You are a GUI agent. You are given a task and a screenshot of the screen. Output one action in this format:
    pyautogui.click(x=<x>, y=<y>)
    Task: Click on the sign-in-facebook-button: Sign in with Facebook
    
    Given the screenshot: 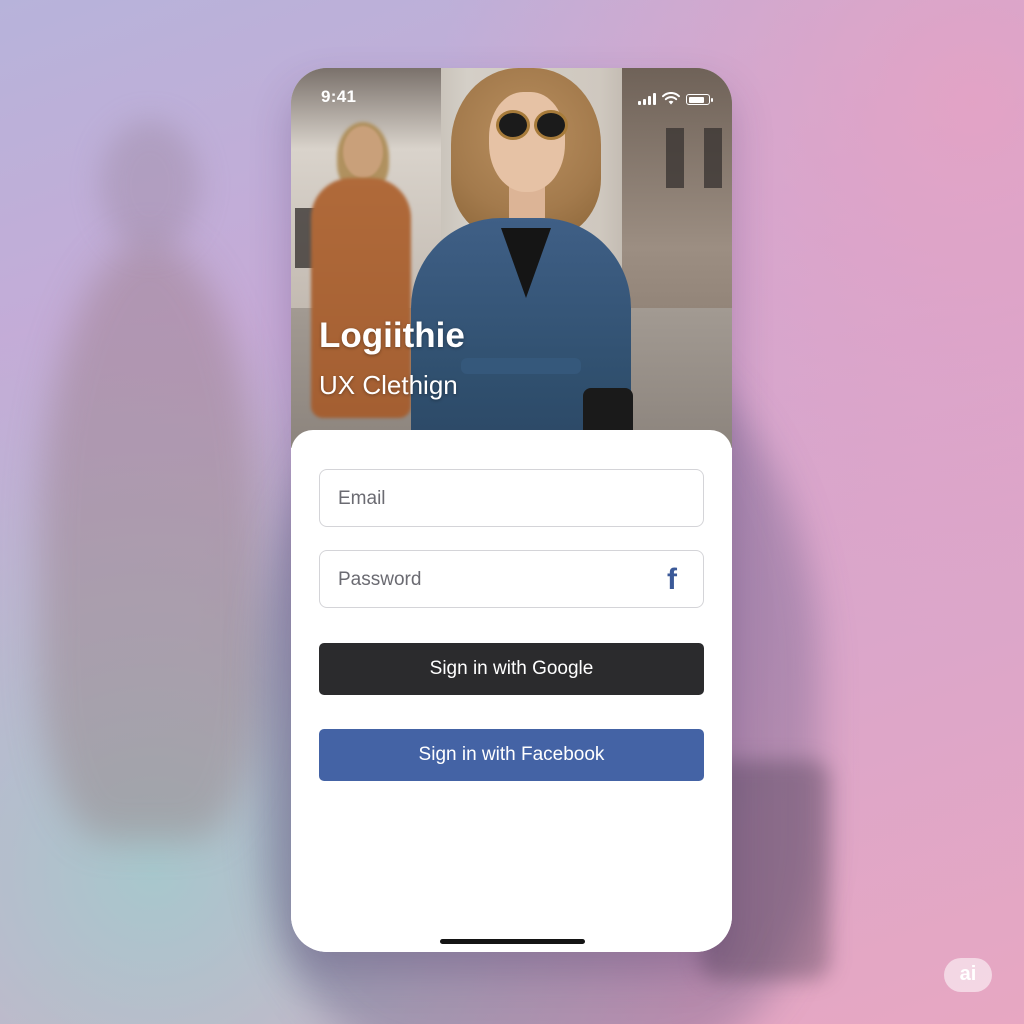 What is the action you would take?
    pyautogui.click(x=511, y=755)
    